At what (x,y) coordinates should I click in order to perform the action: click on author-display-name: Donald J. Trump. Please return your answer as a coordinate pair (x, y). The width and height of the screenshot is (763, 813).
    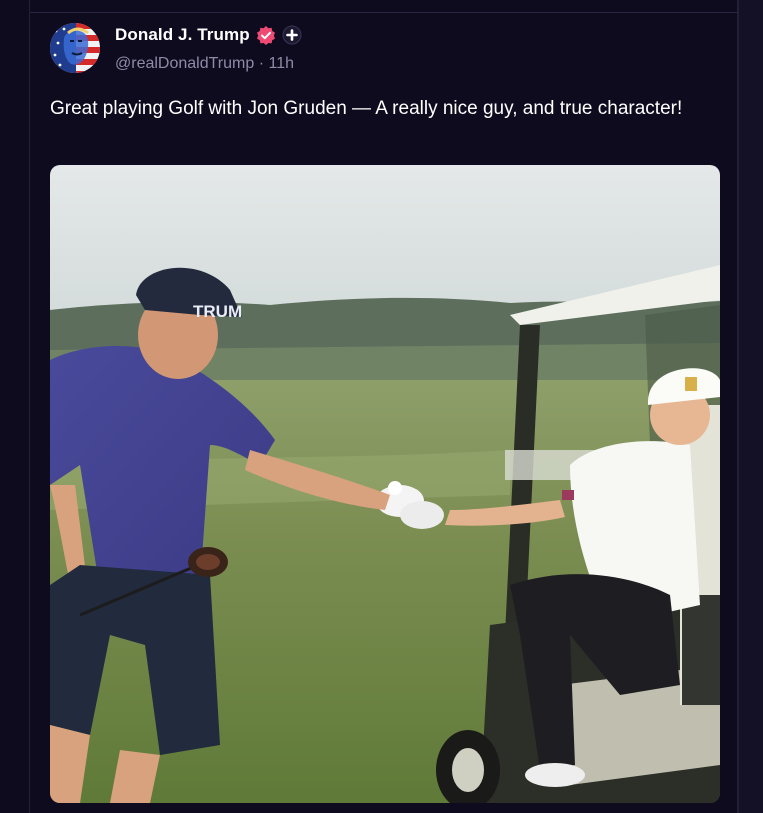
    Looking at the image, I should click on (182, 35).